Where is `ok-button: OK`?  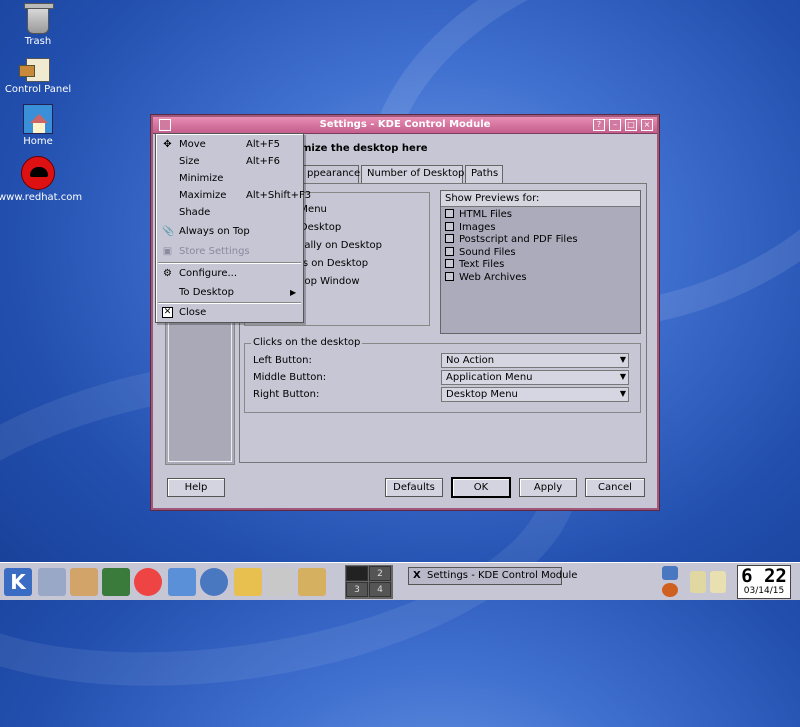
ok-button: OK is located at coordinates (481, 487).